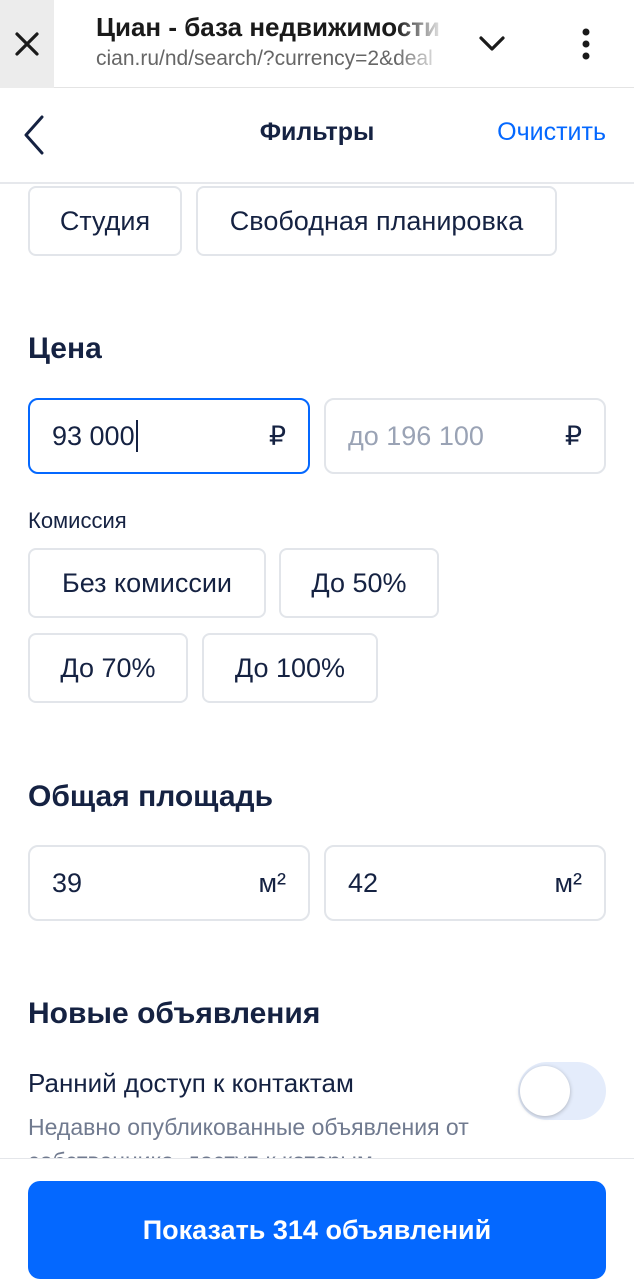 The image size is (634, 1280). Describe the element at coordinates (77, 520) in the screenshot. I see `commission-label: Комиссия` at that location.